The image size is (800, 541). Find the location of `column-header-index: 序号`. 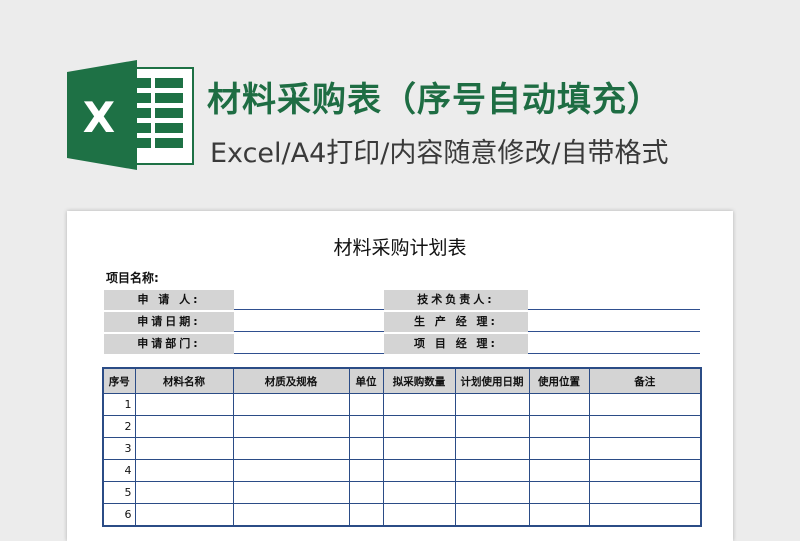

column-header-index: 序号 is located at coordinates (119, 380).